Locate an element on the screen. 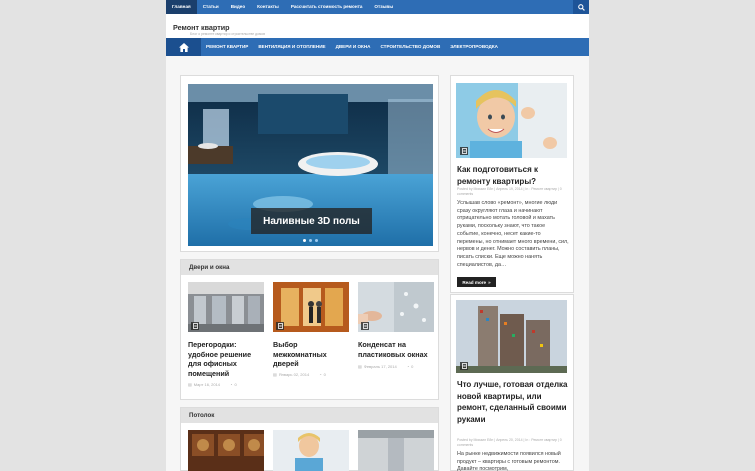  article-meta: ▤ Февраль 17, 2014 ◔ 0 is located at coordinates (385, 366).